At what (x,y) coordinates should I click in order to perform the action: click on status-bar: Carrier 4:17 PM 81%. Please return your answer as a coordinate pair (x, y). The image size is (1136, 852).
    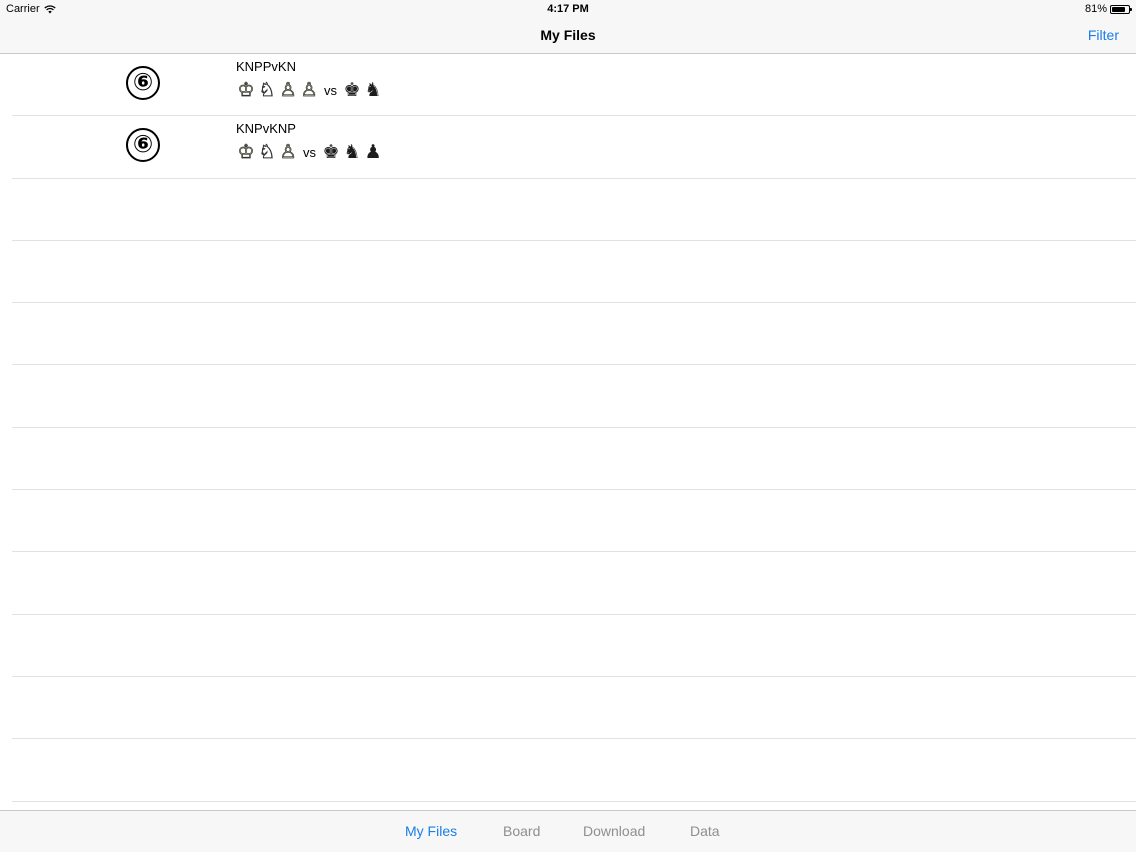
    Looking at the image, I should click on (568, 9).